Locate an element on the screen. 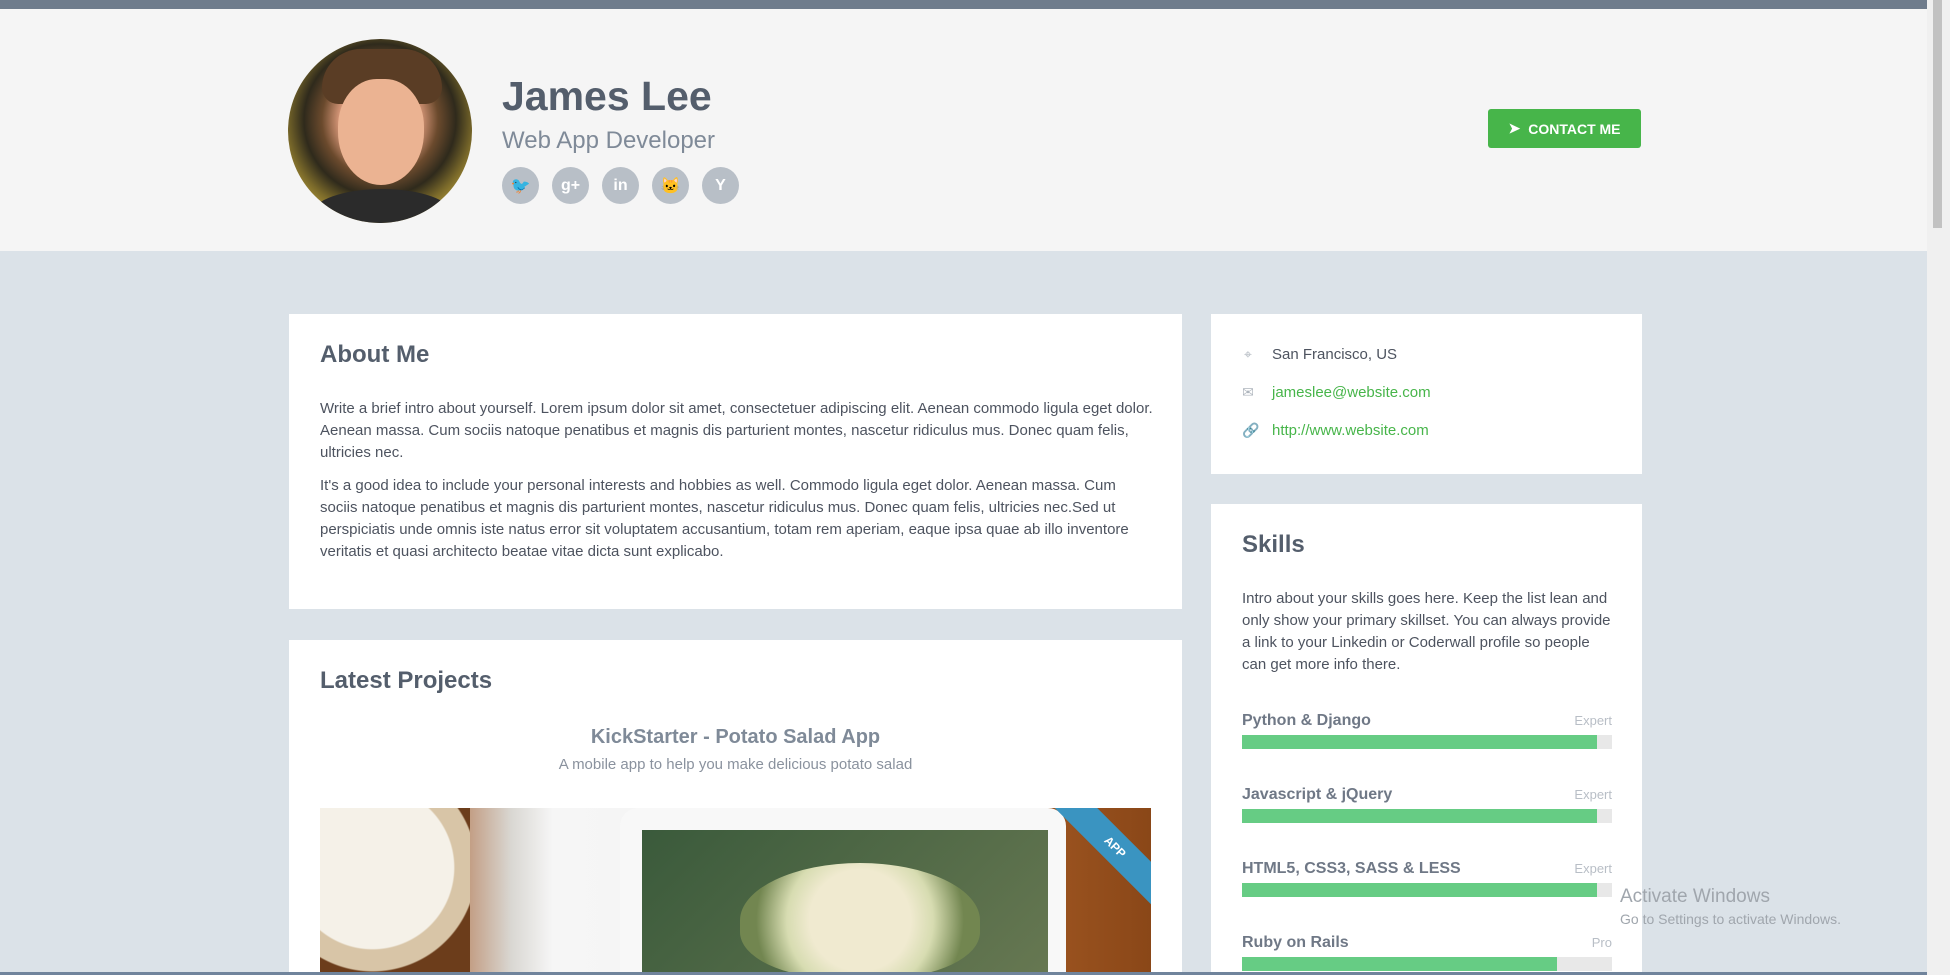  skill-python-django: Python & Django Expert is located at coordinates (1427, 730).